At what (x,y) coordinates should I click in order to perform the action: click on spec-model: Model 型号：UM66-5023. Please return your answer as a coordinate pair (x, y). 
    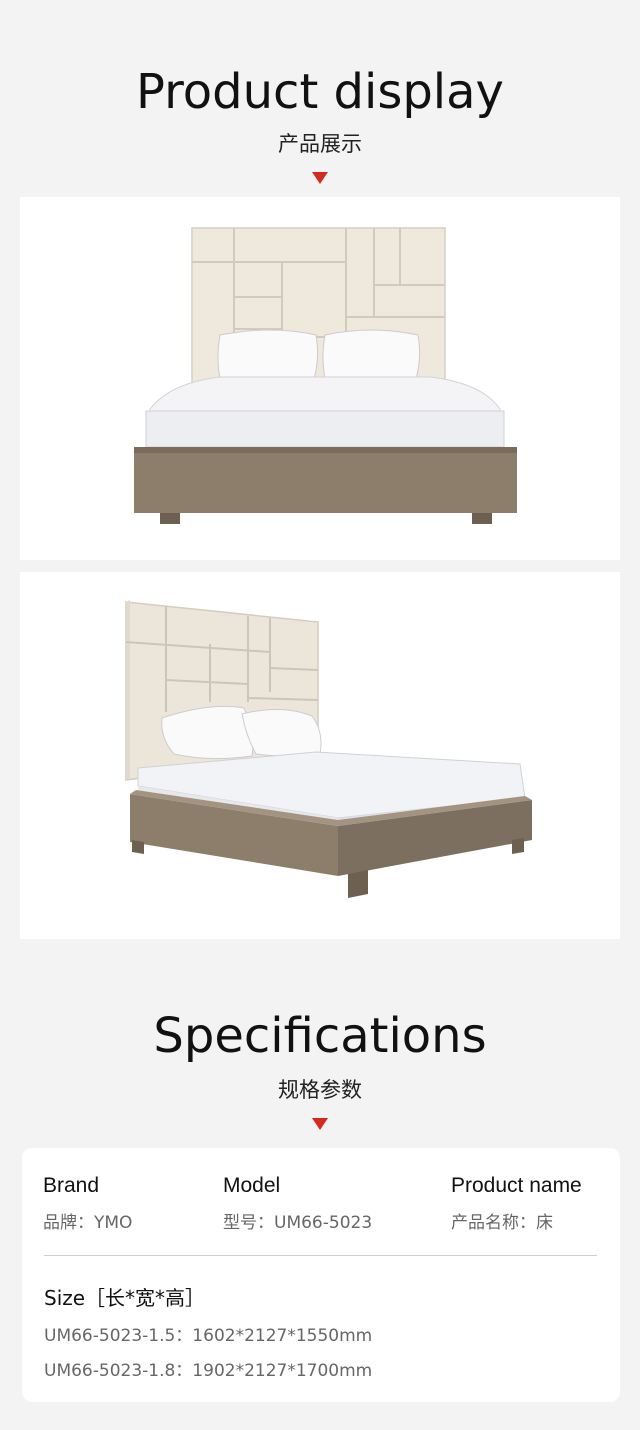
    Looking at the image, I should click on (297, 1203).